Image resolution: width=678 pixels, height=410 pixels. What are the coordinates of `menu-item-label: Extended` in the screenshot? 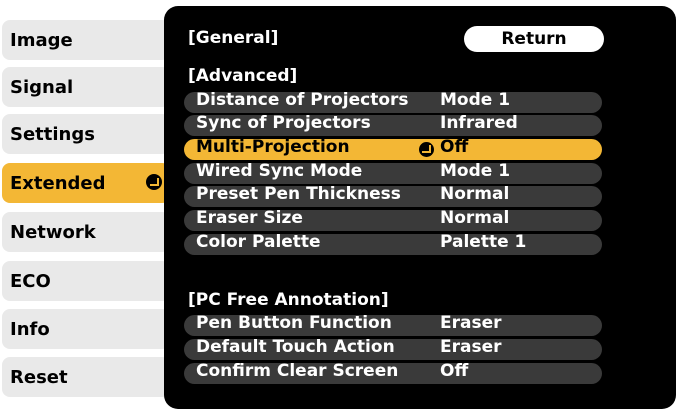 It's located at (58, 183).